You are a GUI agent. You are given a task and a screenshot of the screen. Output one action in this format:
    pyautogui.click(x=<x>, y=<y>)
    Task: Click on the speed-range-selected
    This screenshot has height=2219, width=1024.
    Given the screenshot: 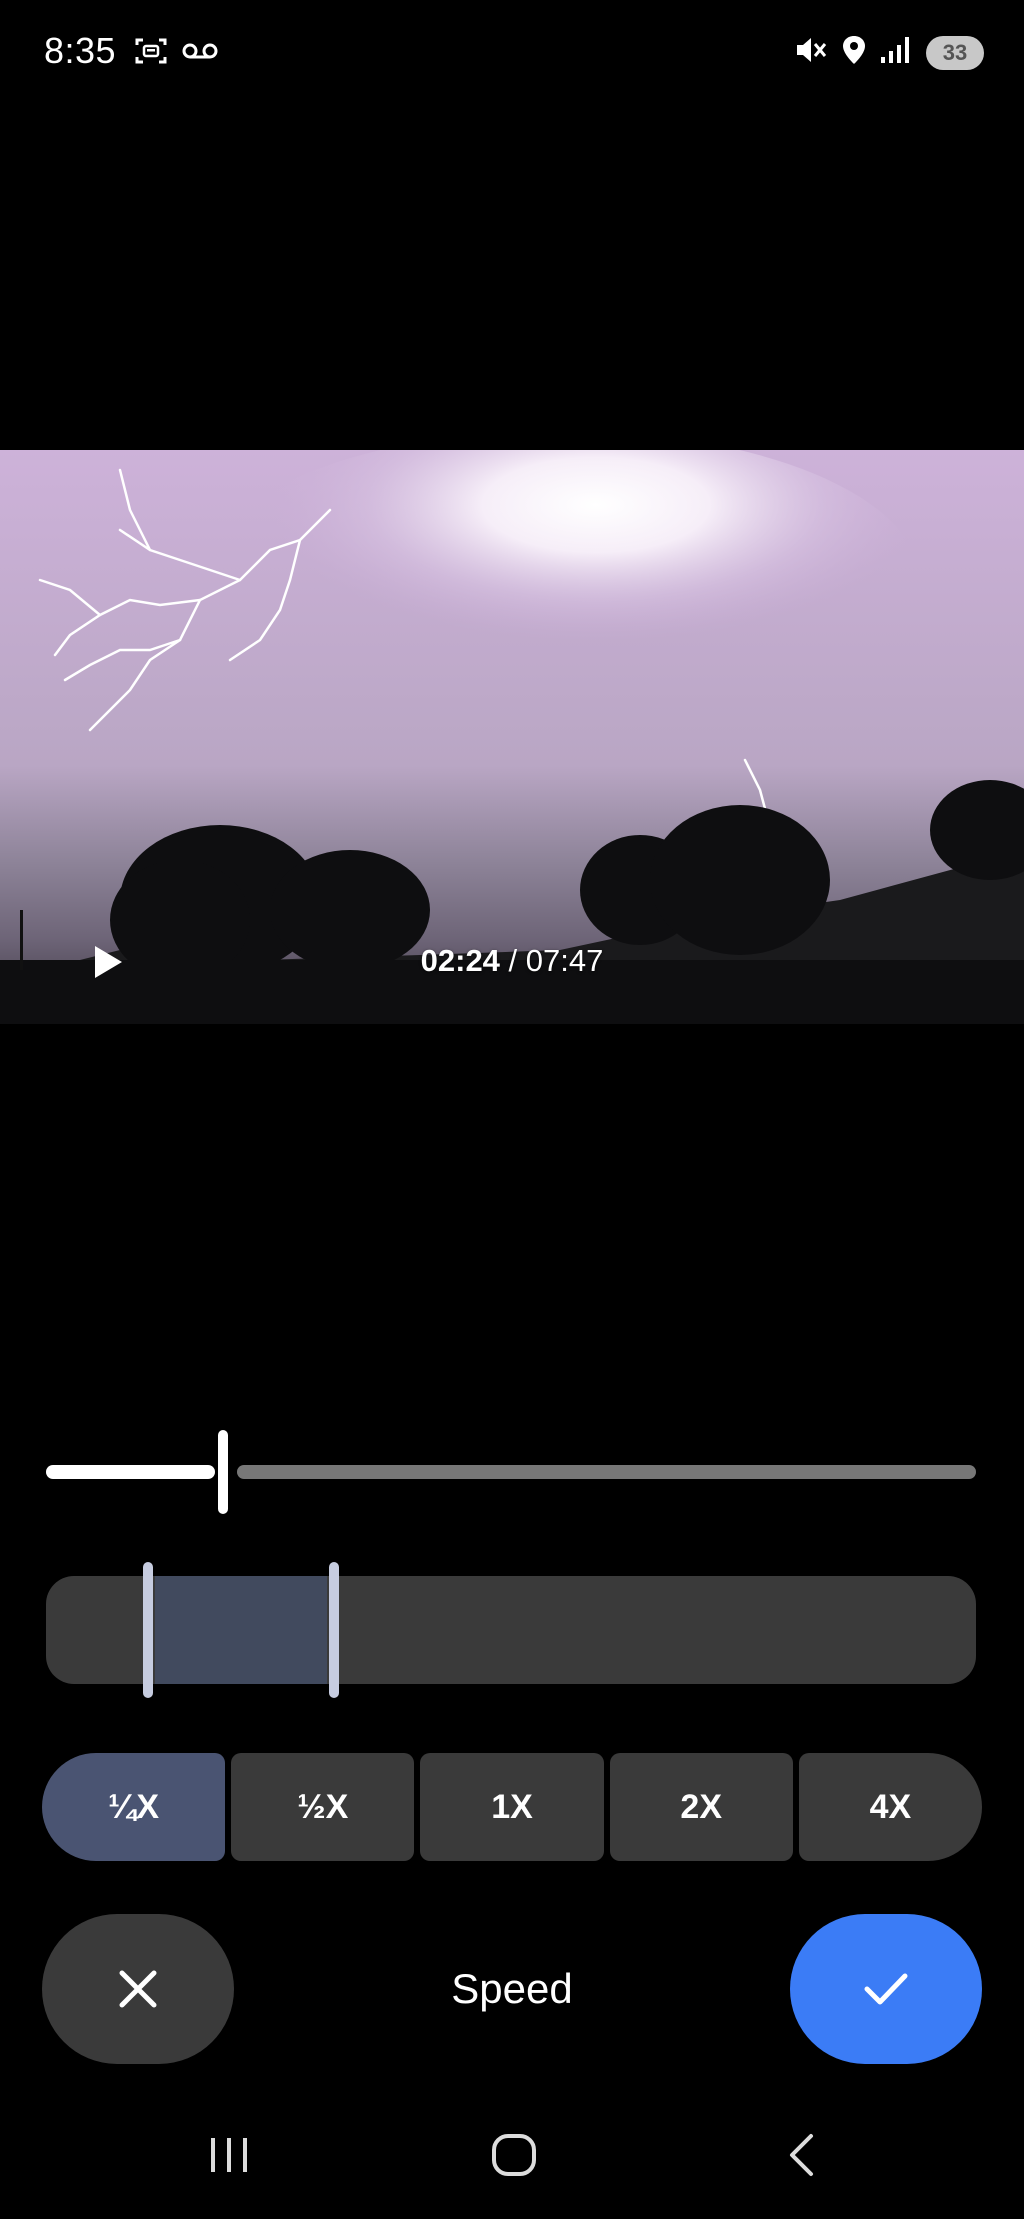 What is the action you would take?
    pyautogui.click(x=241, y=1630)
    